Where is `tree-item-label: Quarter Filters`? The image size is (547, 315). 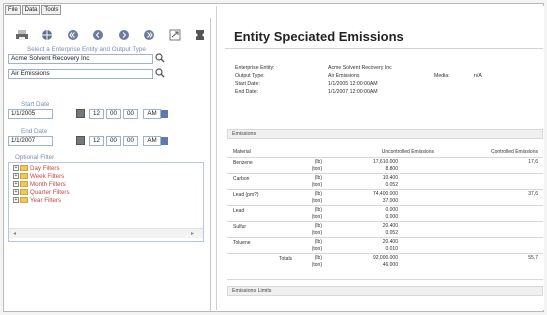 tree-item-label: Quarter Filters is located at coordinates (50, 192).